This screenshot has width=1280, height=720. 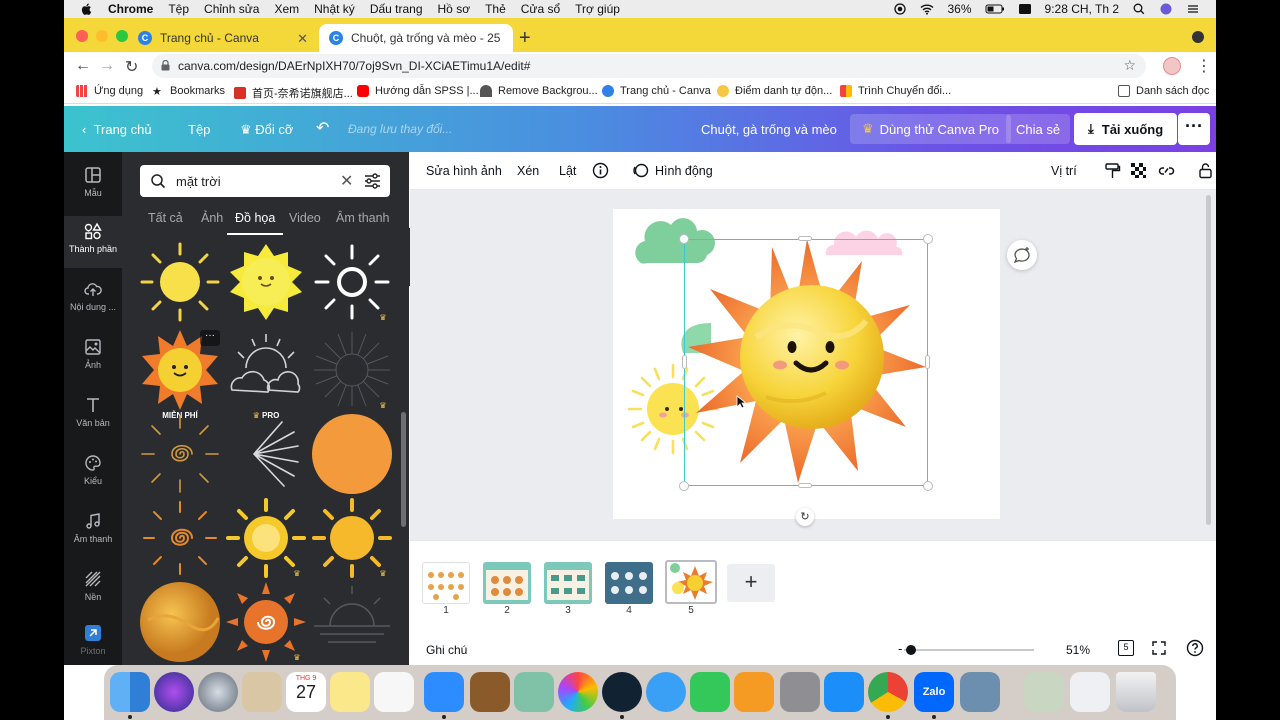 What do you see at coordinates (934, 692) in the screenshot?
I see `zalo-icon: Zalo` at bounding box center [934, 692].